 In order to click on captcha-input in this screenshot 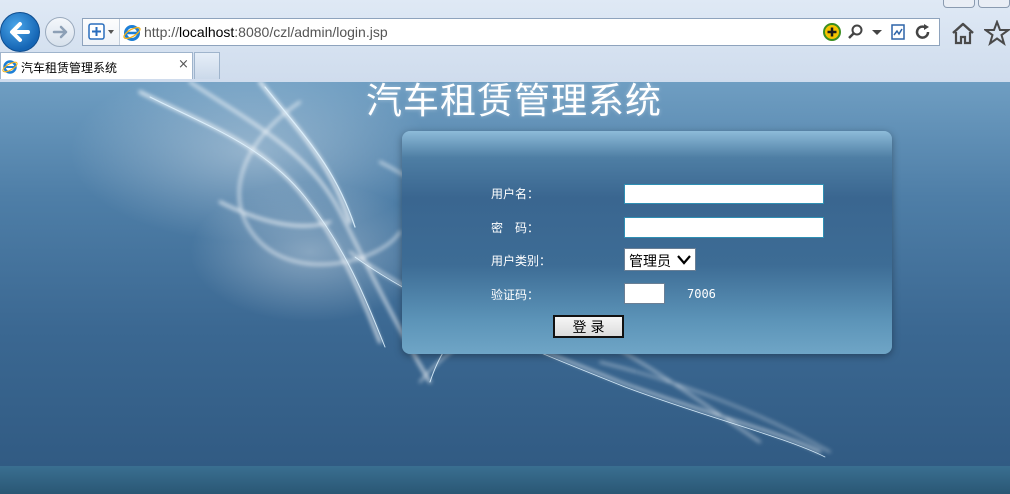, I will do `click(644, 293)`.